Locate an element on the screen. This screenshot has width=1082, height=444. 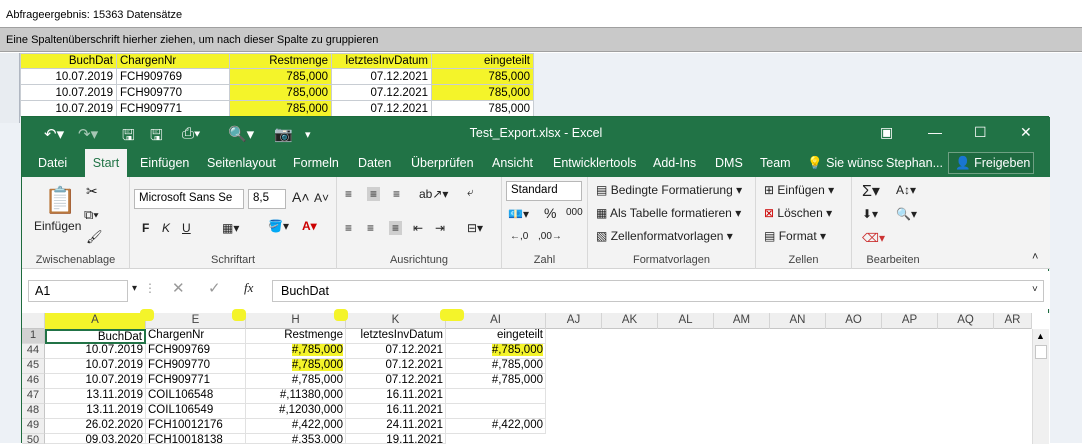
tab-einfuegen: Einfügen is located at coordinates (164, 163).